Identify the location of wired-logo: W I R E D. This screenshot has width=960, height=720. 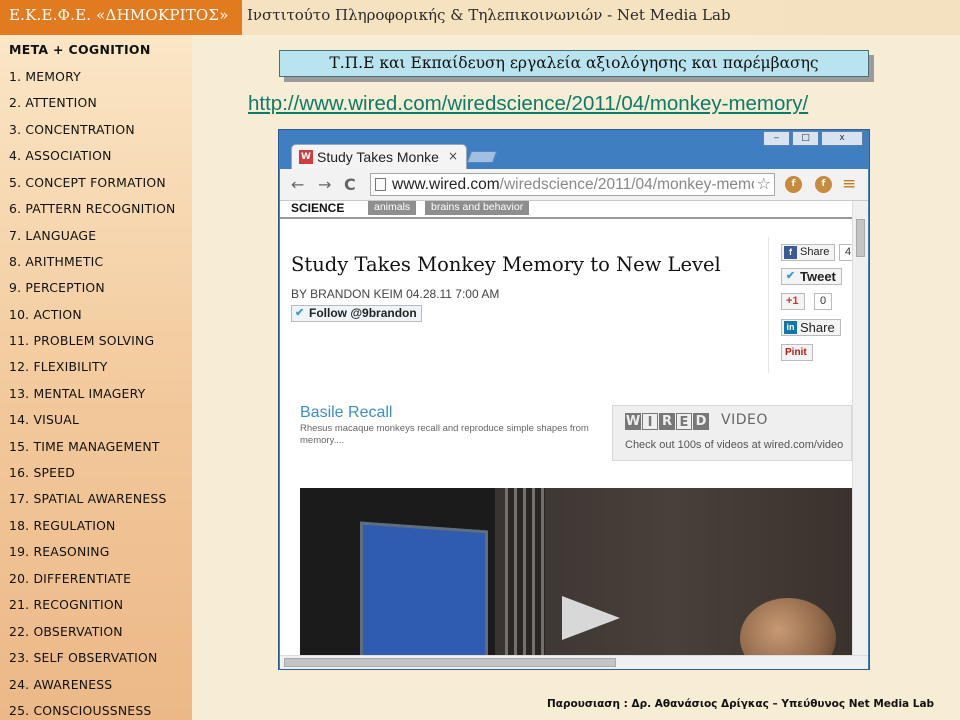
(667, 421).